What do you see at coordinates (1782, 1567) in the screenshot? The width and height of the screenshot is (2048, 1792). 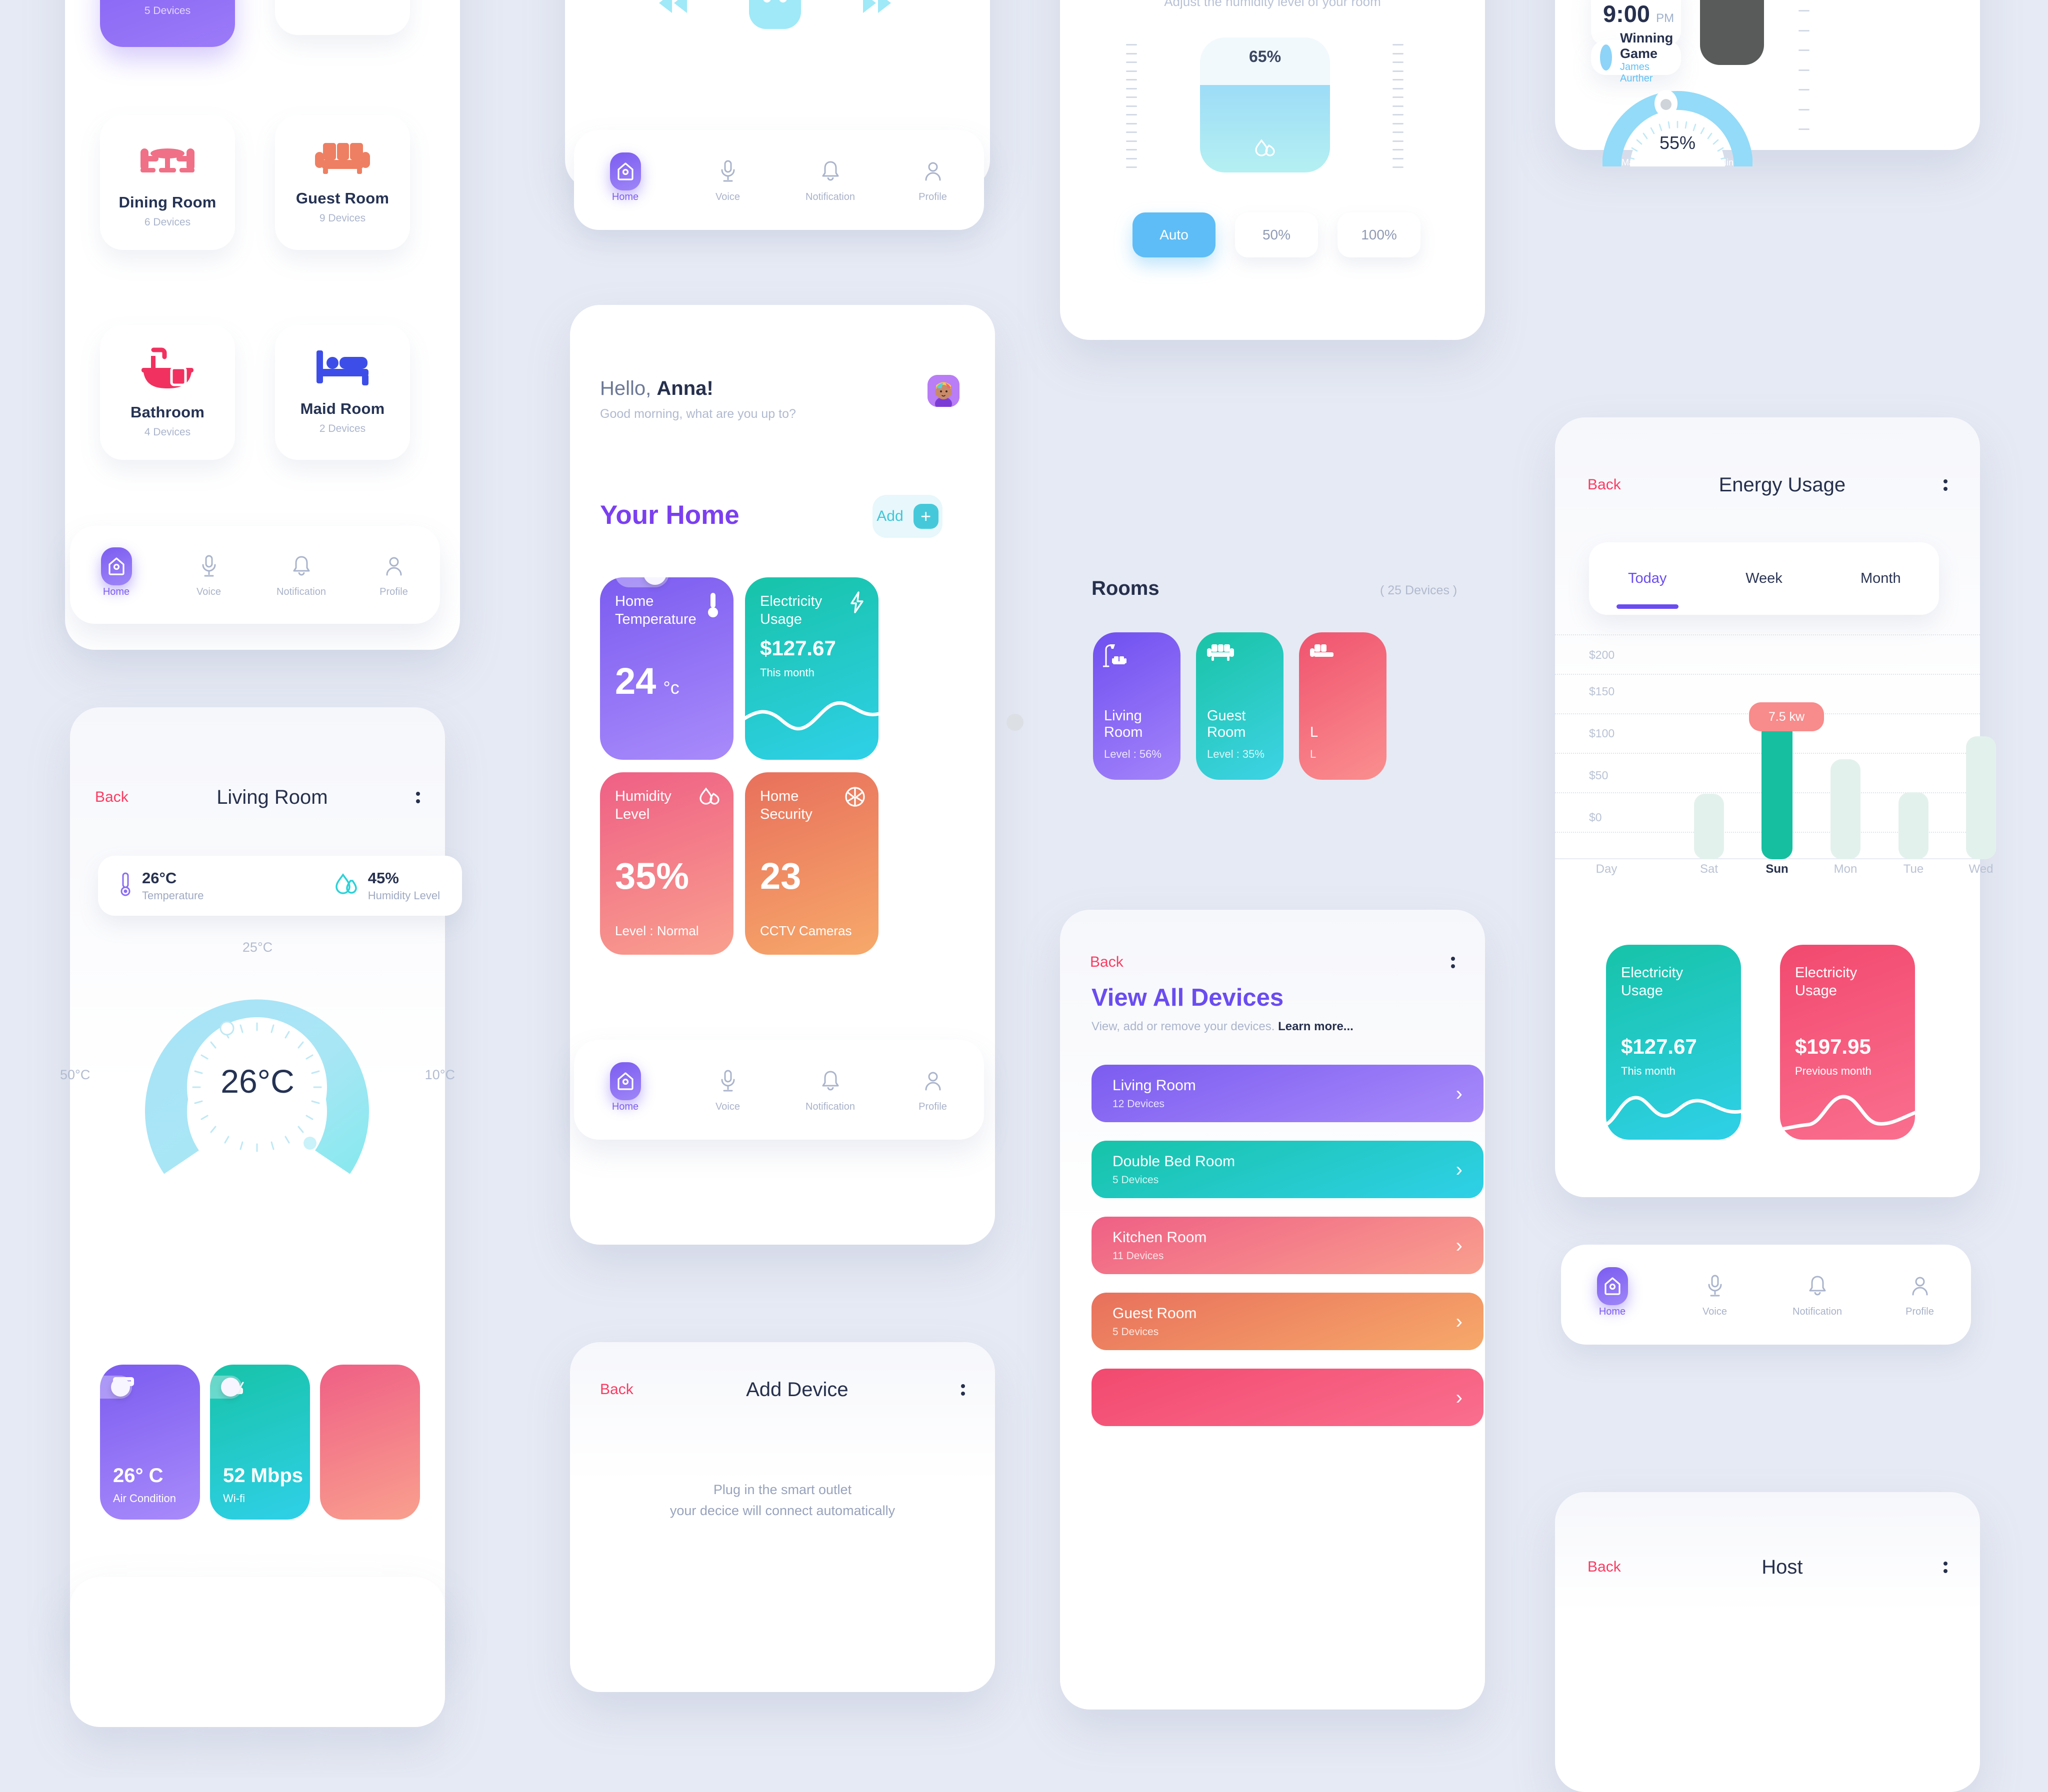 I see `page-title: Host` at bounding box center [1782, 1567].